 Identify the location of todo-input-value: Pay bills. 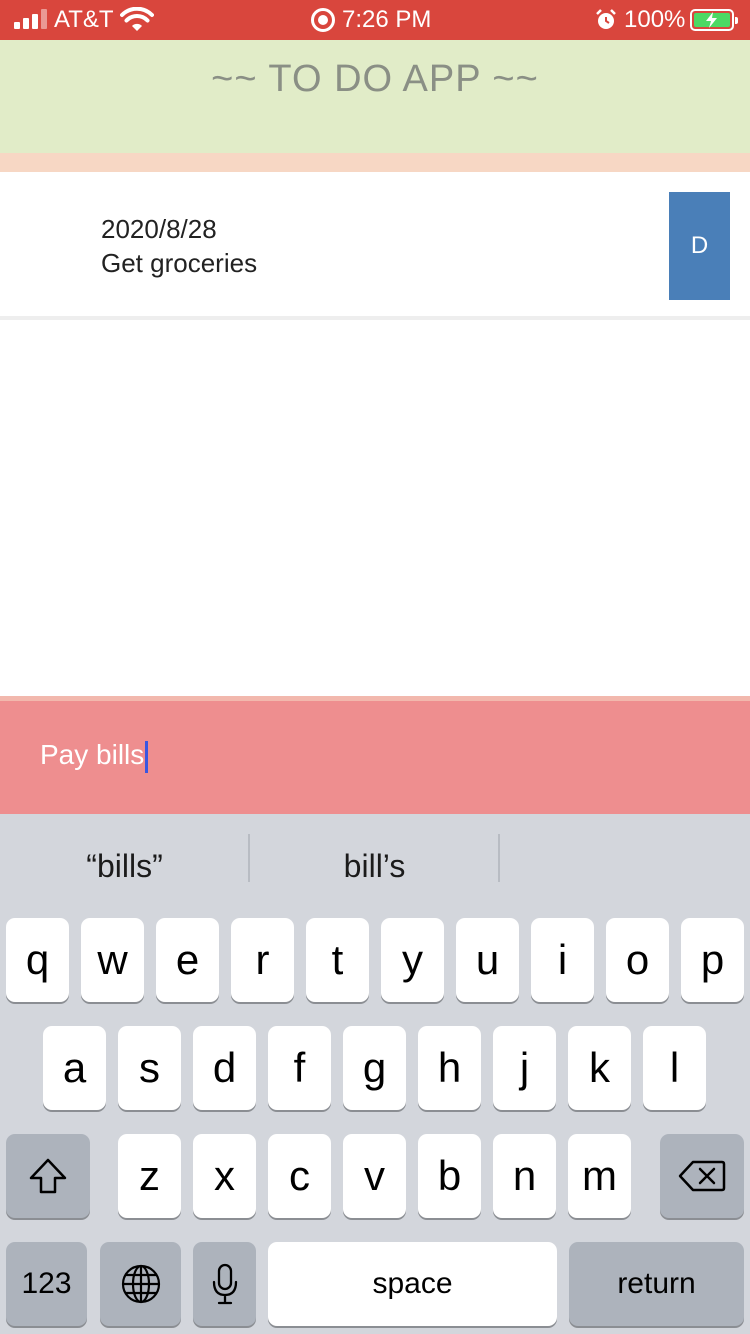
(92, 754).